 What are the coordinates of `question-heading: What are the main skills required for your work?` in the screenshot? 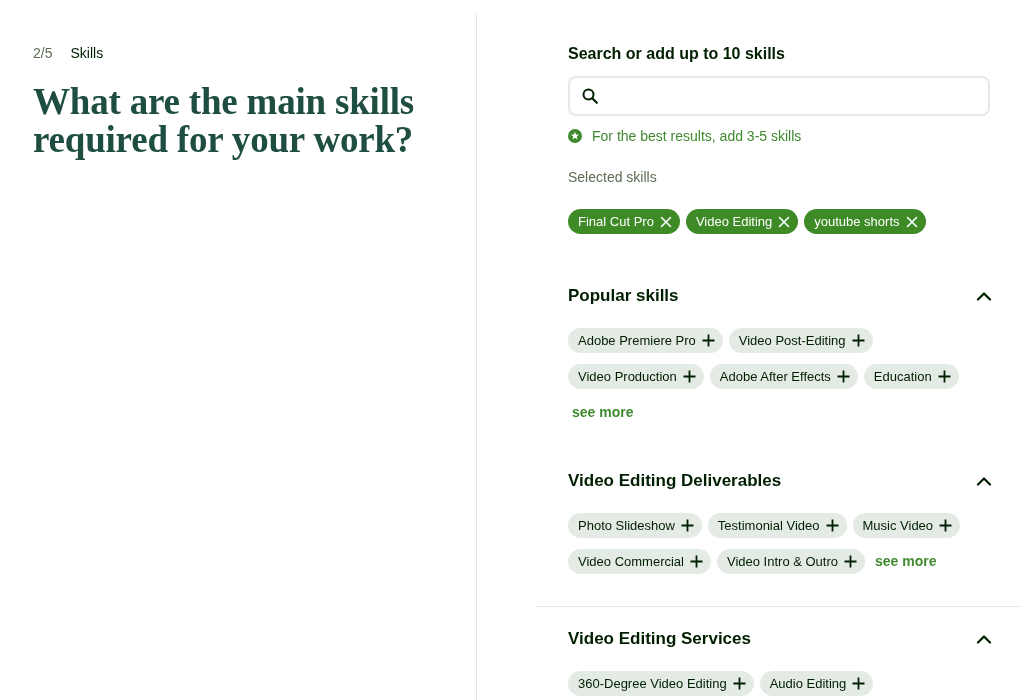 It's located at (224, 121).